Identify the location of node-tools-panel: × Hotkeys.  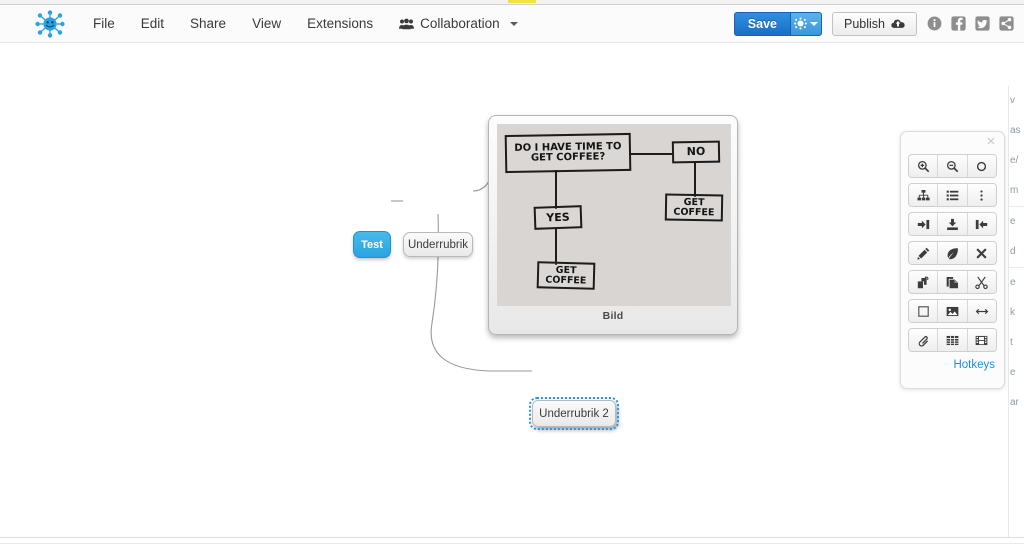
(952, 260).